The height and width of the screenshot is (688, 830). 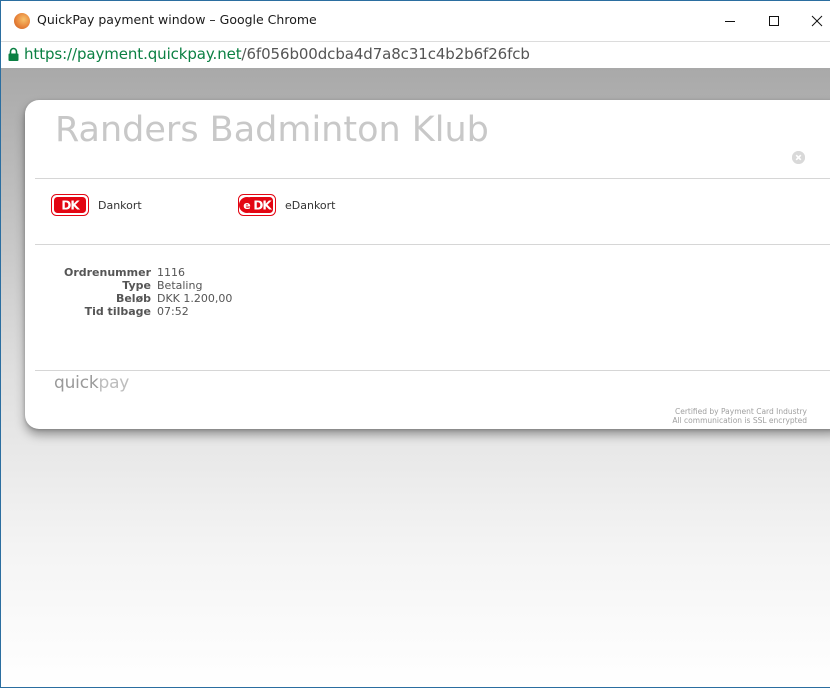 I want to click on detail-row-time-left: Tid tilbage 07:52, so click(x=141, y=311).